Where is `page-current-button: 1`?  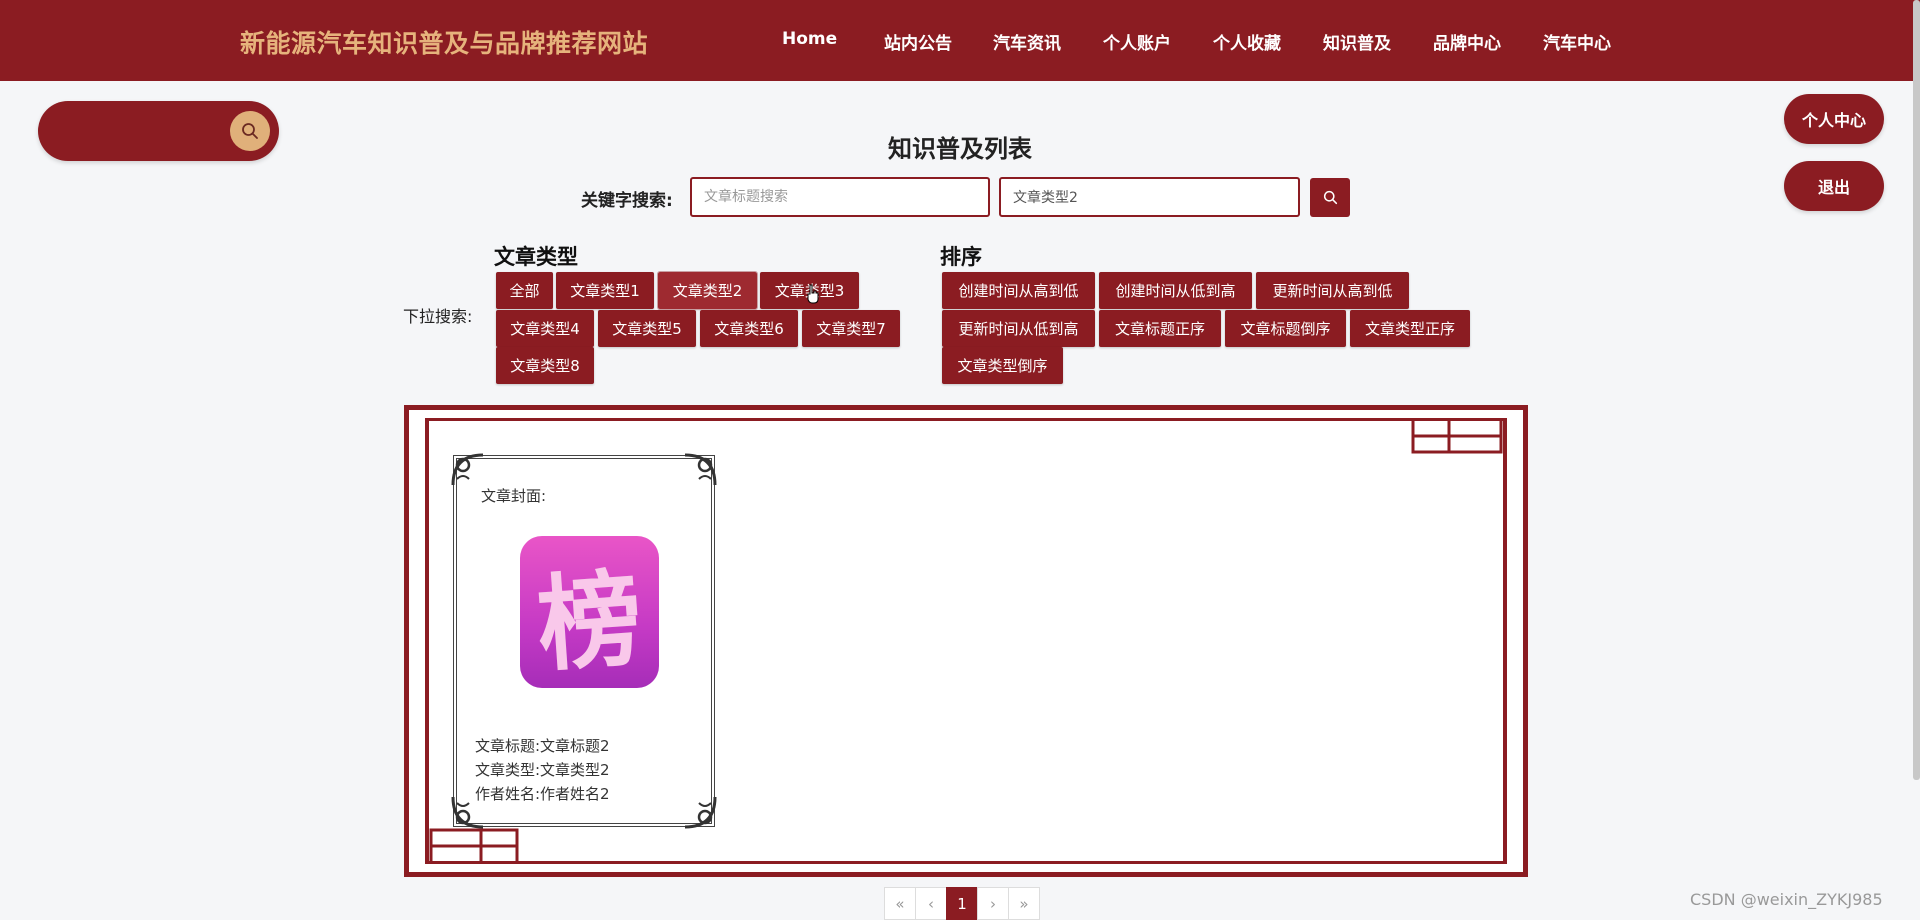 page-current-button: 1 is located at coordinates (962, 903).